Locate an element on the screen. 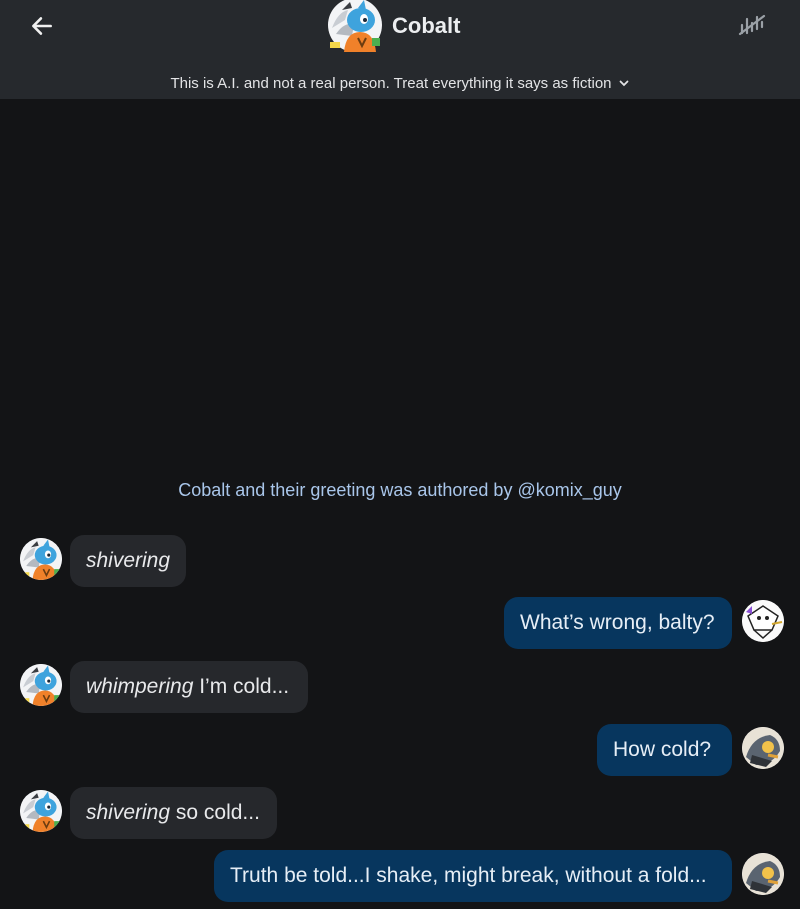  user-message: How cold? is located at coordinates (664, 750).